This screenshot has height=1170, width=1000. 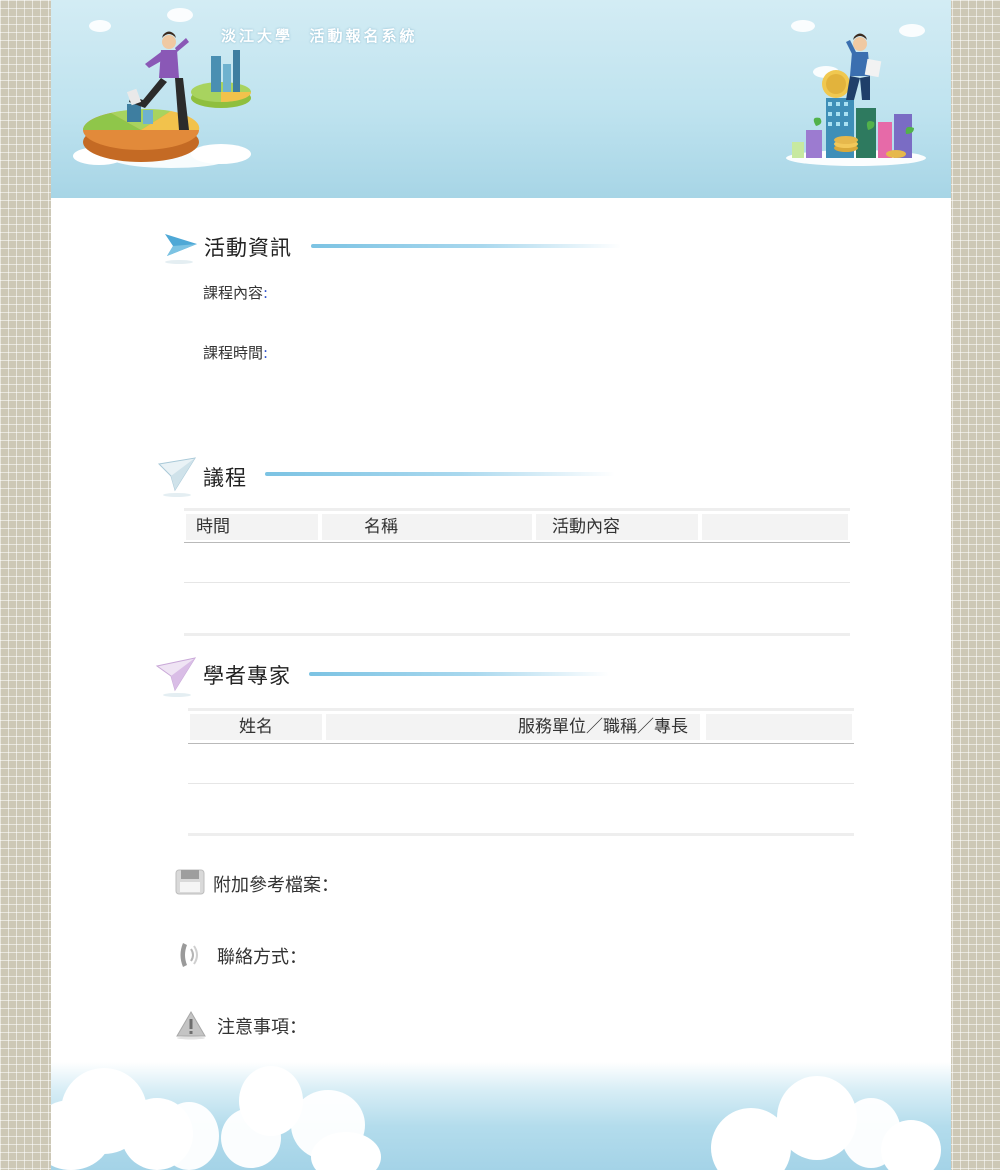 I want to click on experts-header-extra, so click(x=779, y=727).